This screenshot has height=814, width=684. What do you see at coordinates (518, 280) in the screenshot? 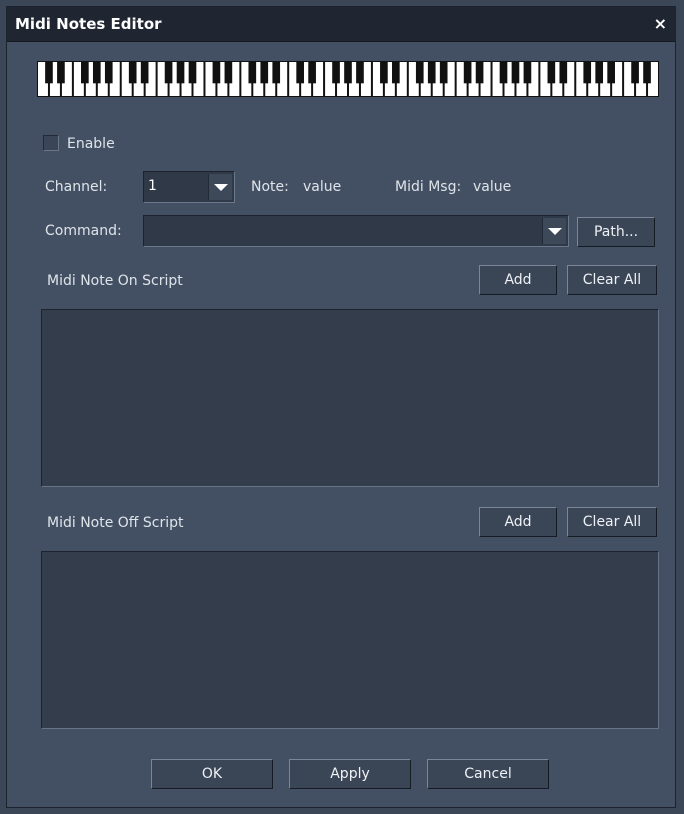
I see `note-on-add-button: Add` at bounding box center [518, 280].